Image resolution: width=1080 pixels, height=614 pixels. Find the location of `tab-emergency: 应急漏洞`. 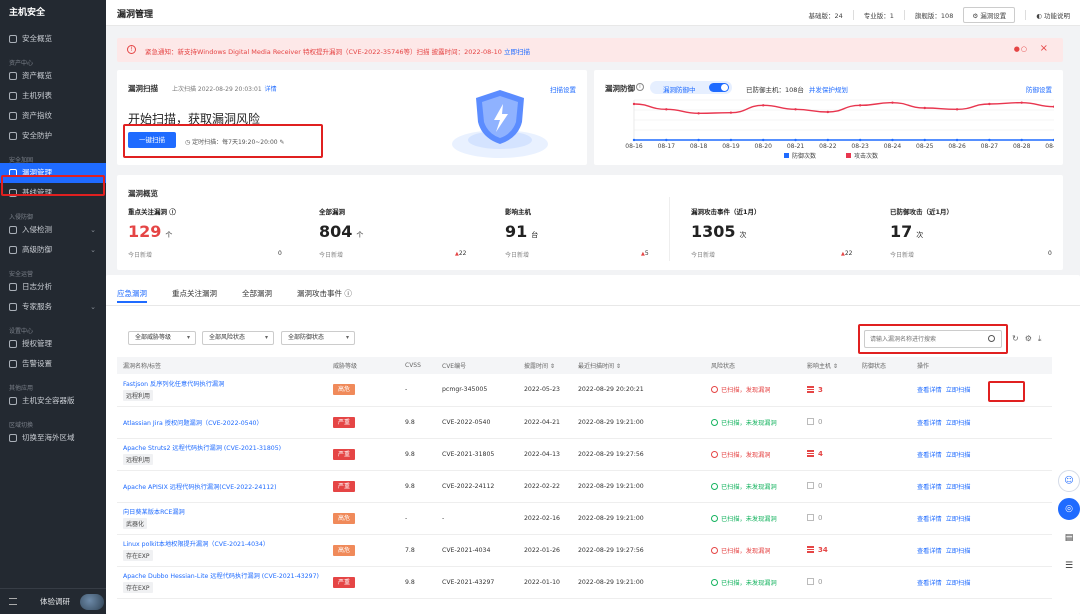

tab-emergency: 应急漏洞 is located at coordinates (132, 295).